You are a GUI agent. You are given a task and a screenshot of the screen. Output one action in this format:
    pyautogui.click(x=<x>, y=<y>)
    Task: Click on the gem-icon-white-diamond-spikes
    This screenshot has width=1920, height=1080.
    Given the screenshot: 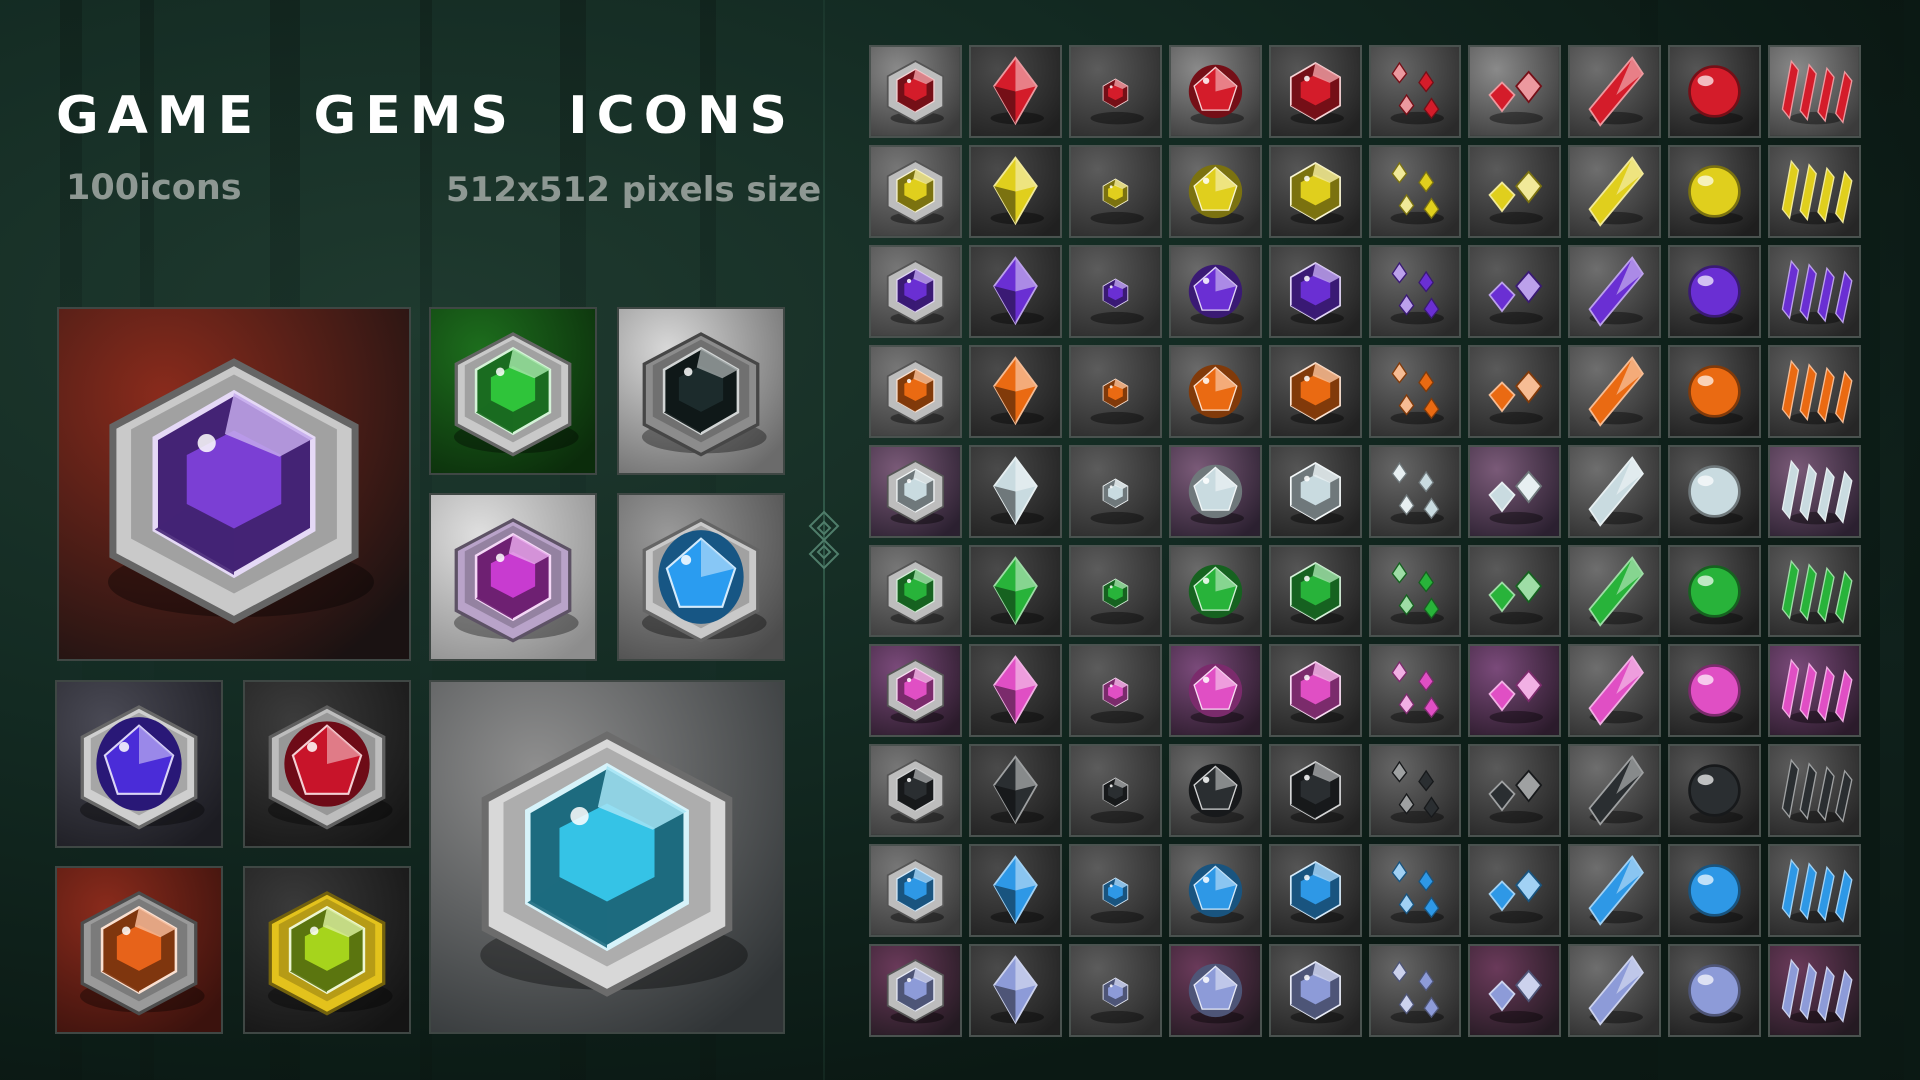 What is the action you would take?
    pyautogui.click(x=1814, y=491)
    